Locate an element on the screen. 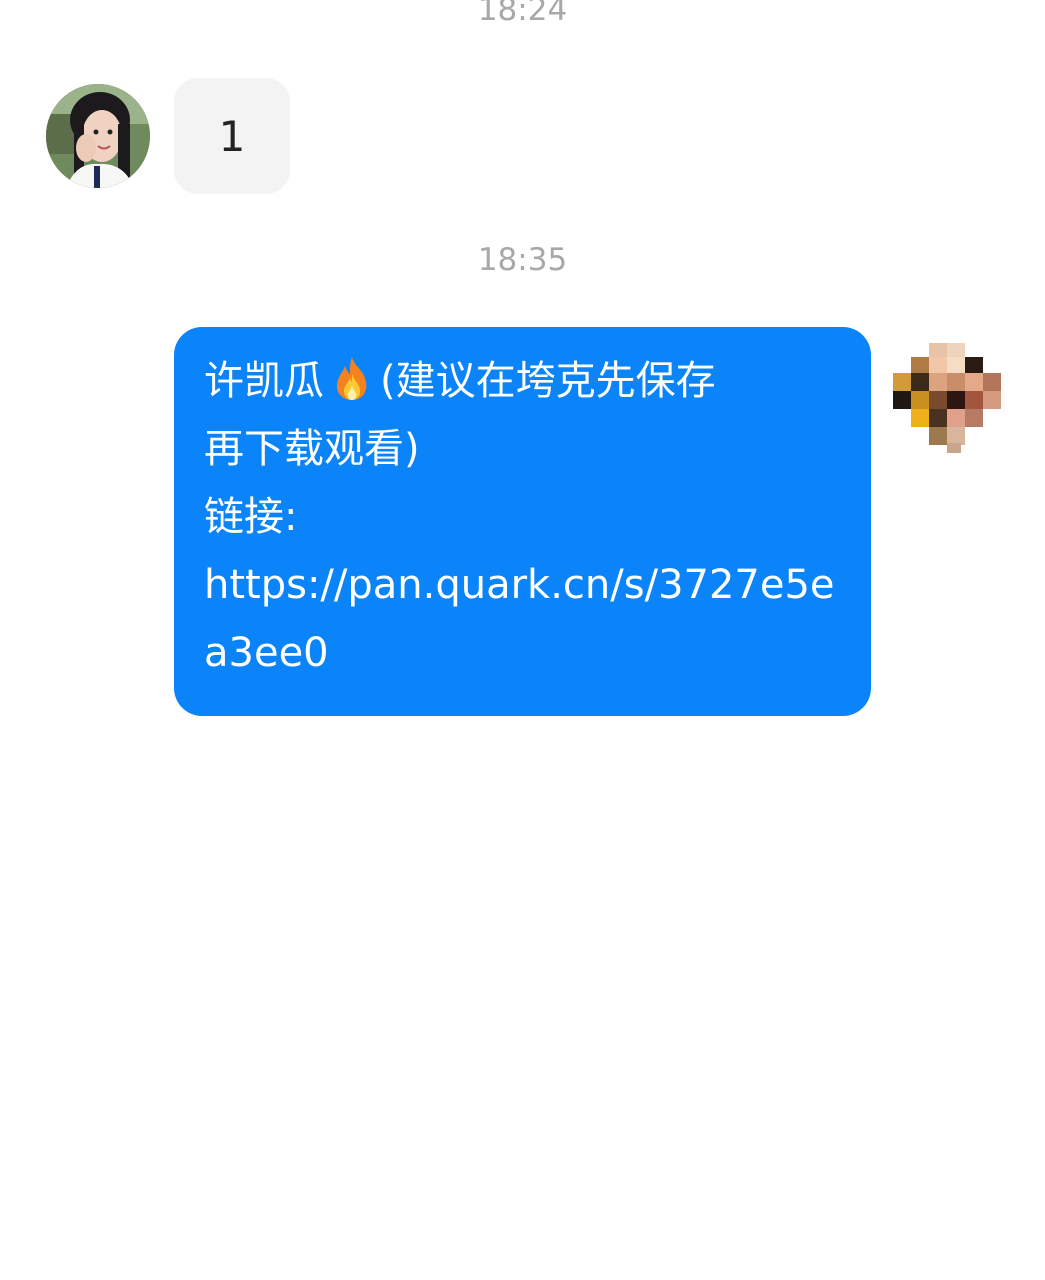  self-avatar is located at coordinates (949, 399).